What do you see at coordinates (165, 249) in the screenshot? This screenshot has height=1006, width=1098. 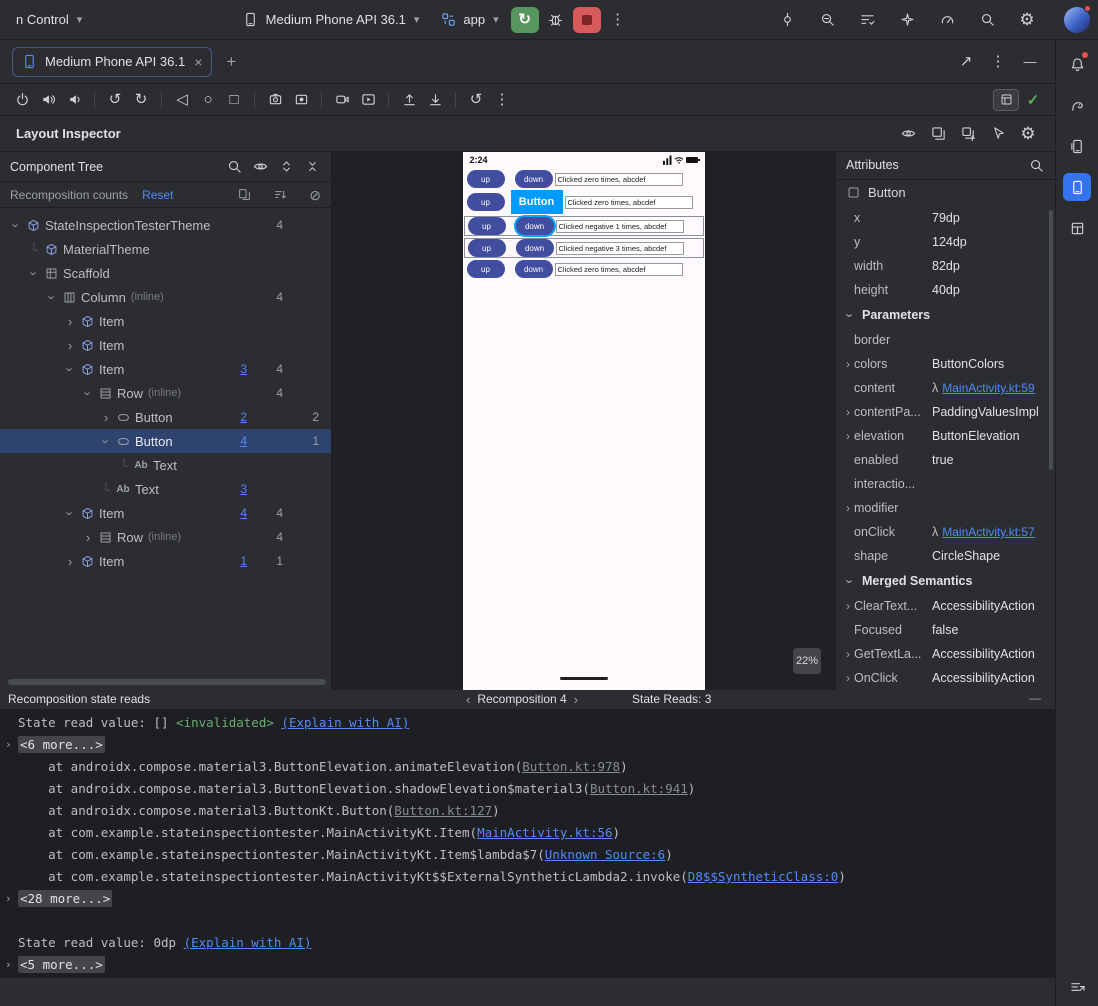 I see `tree-node-materialtheme: └ MaterialTheme` at bounding box center [165, 249].